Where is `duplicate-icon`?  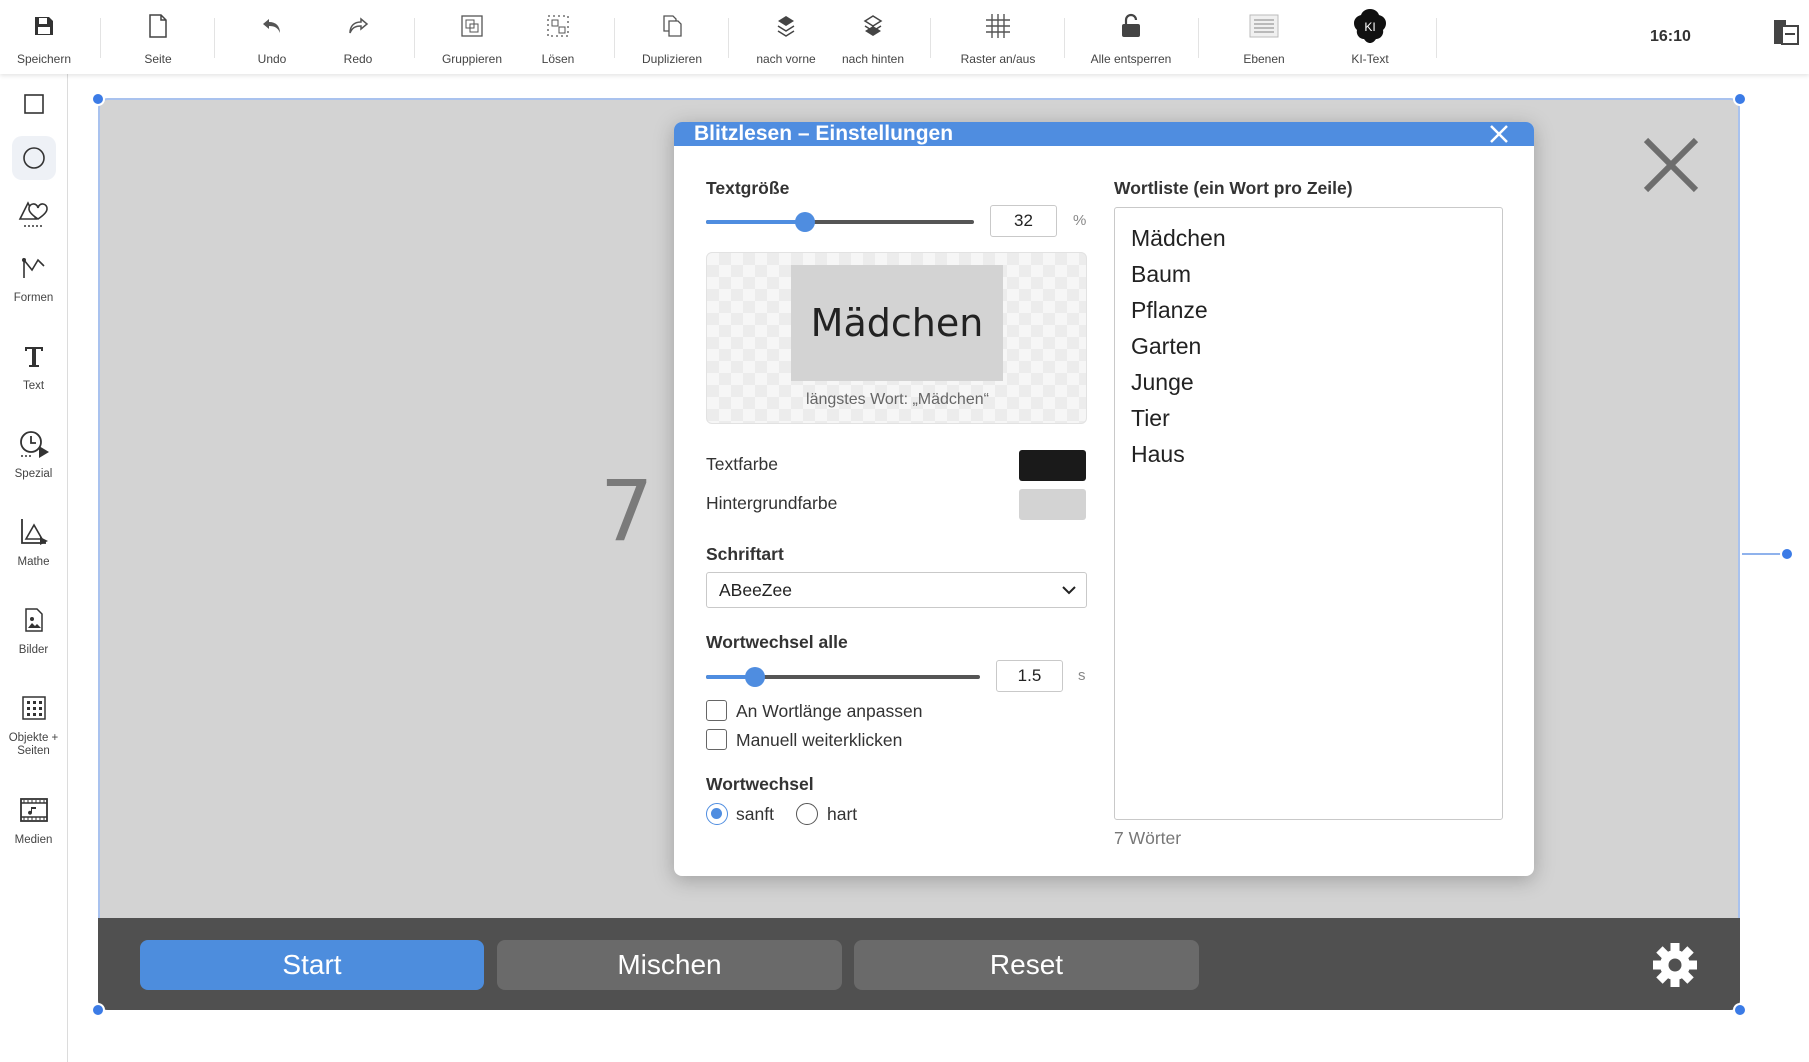 duplicate-icon is located at coordinates (672, 26).